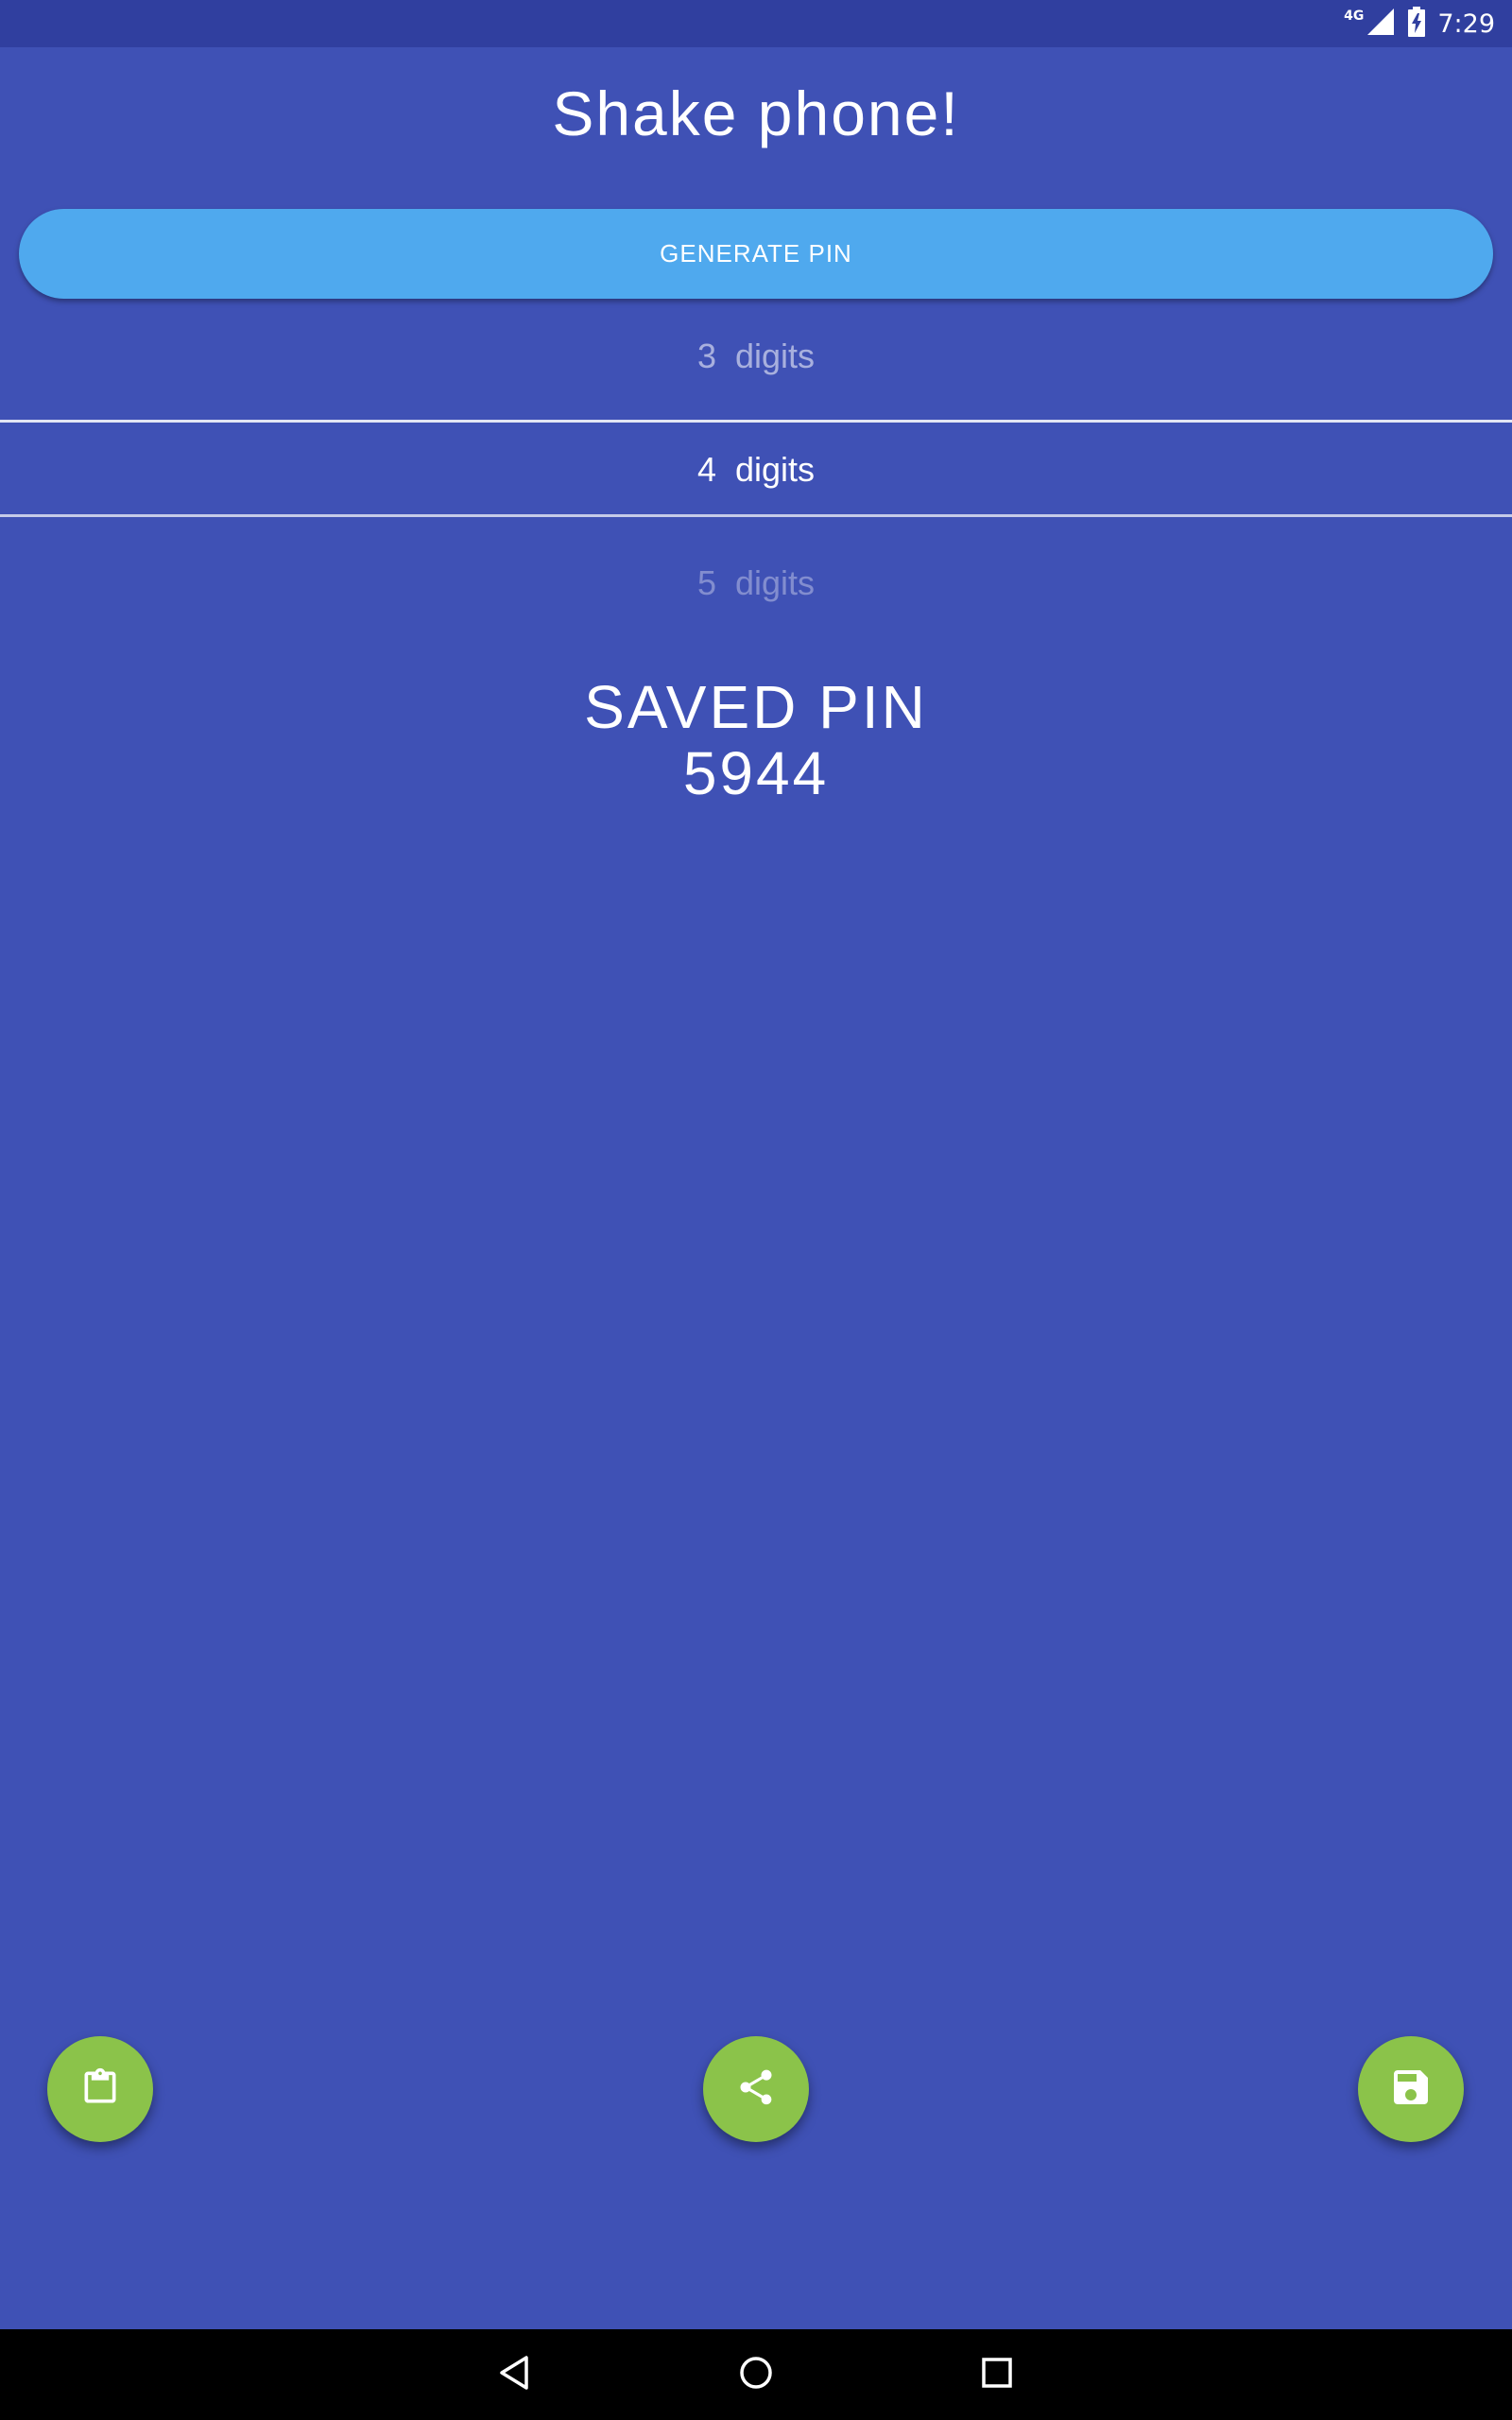 This screenshot has width=1512, height=2420. I want to click on home-icon, so click(756, 2374).